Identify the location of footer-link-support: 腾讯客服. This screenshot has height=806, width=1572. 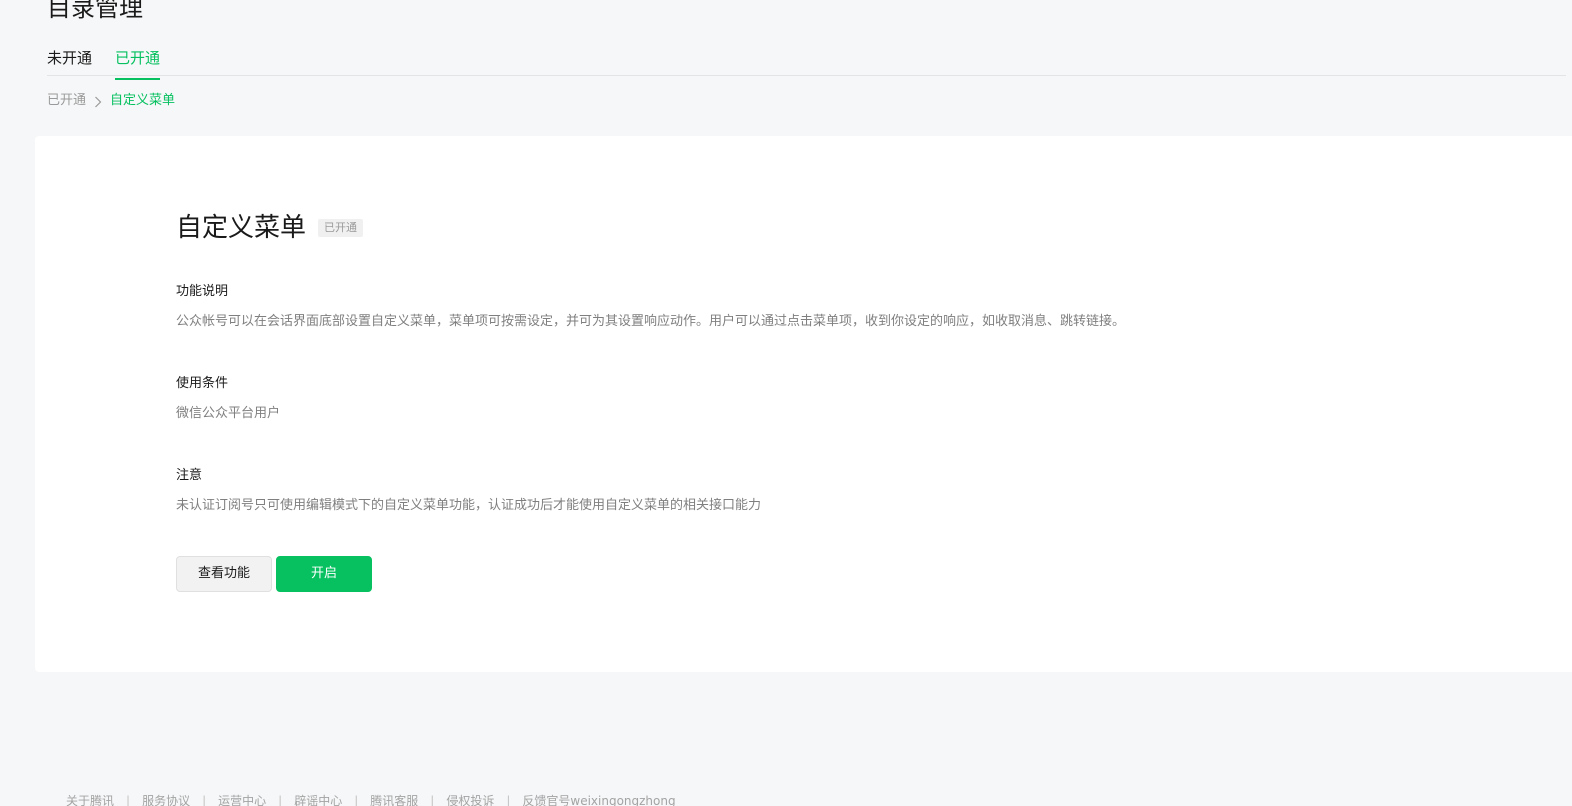
(394, 799).